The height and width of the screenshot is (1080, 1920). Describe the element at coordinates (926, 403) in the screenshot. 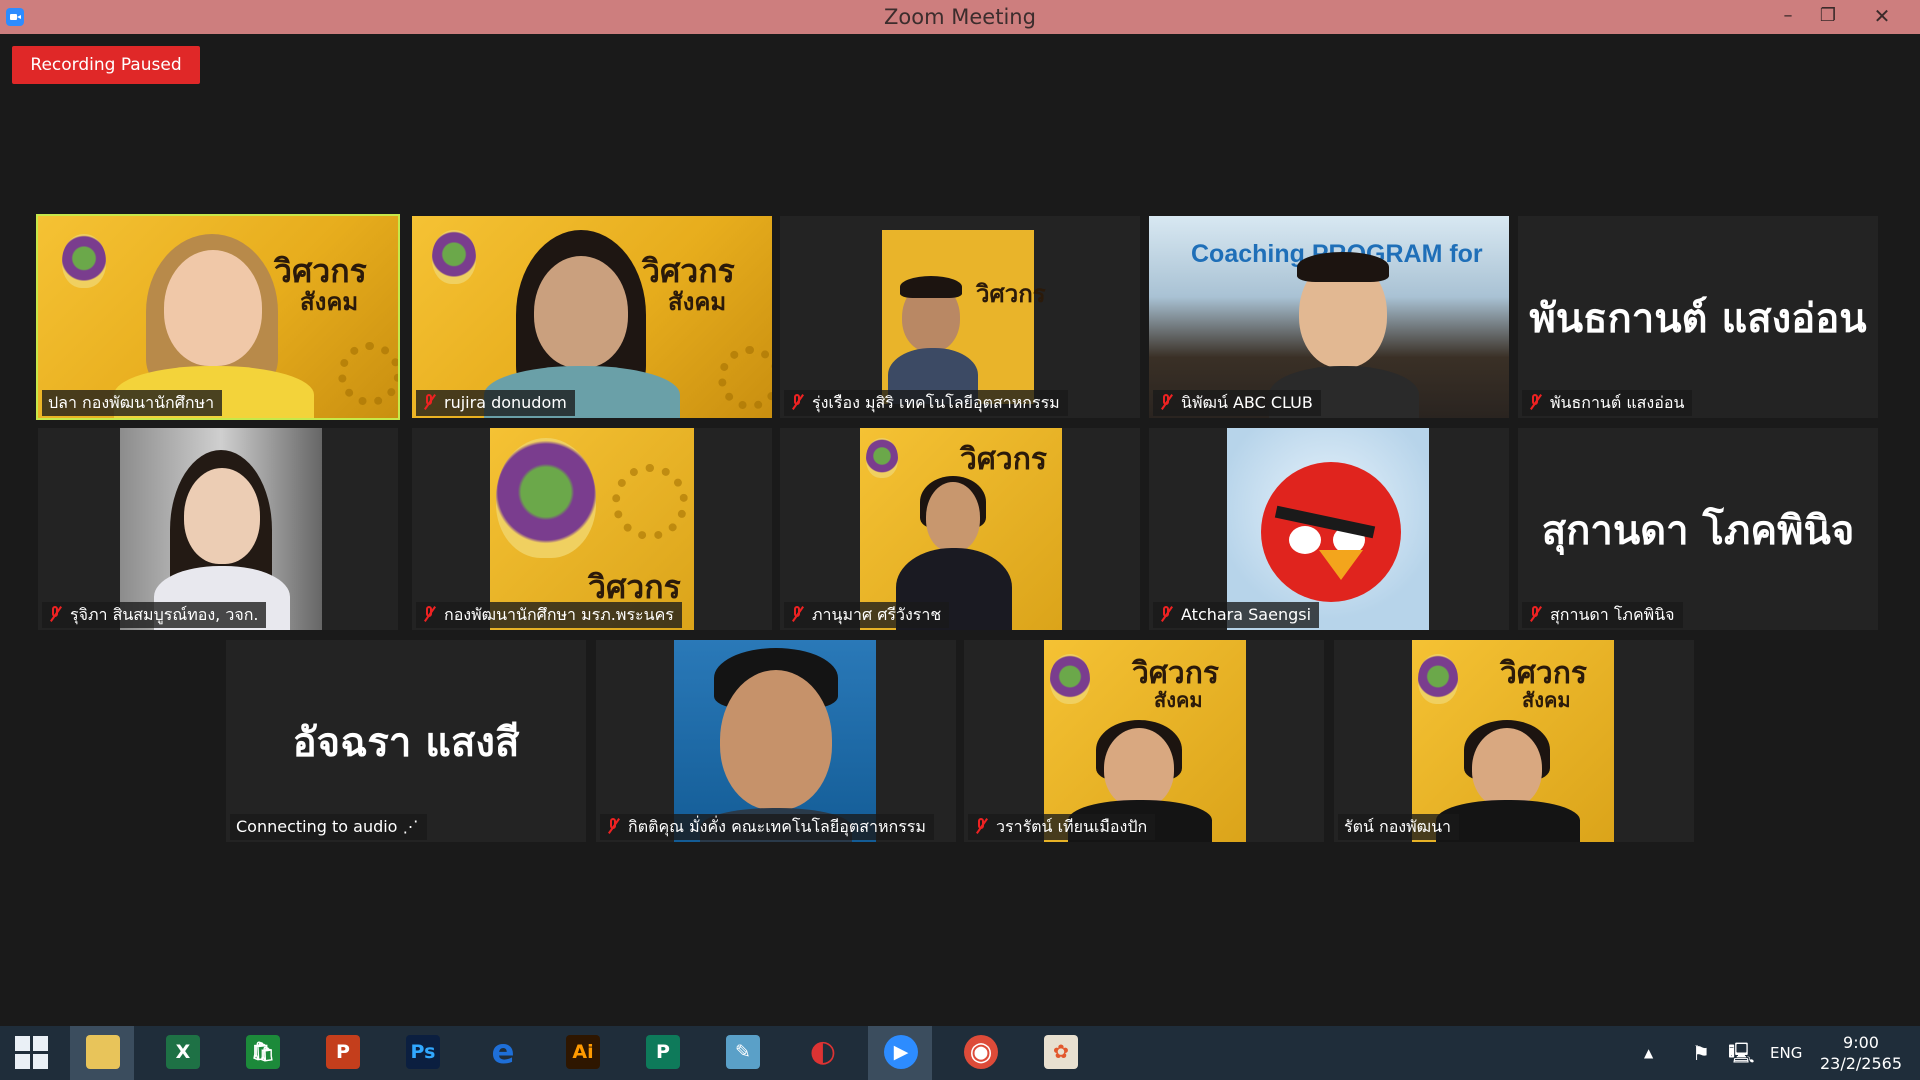

I see `participant-name-label: รุ่งเรือง มุสิริ เทคโนโลยีอุตสาหกรรม` at that location.